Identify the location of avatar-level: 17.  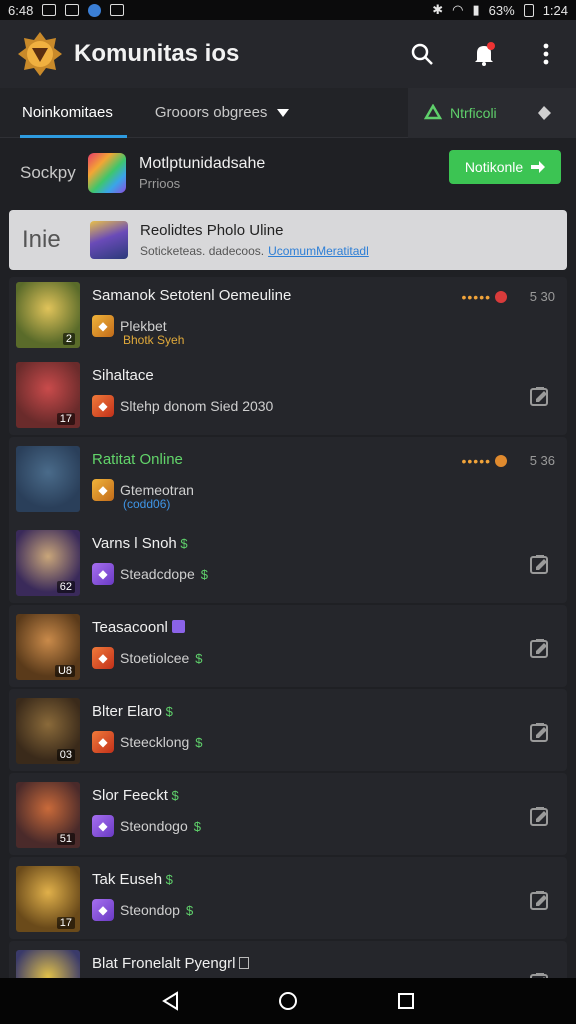
(65, 419).